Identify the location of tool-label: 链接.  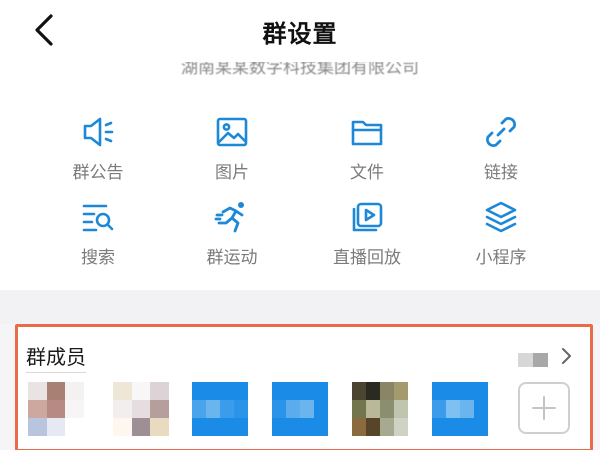
(501, 173).